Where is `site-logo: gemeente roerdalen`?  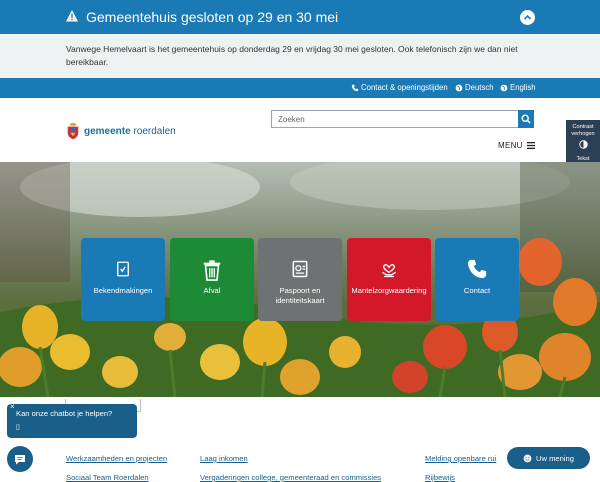
site-logo: gemeente roerdalen is located at coordinates (121, 131).